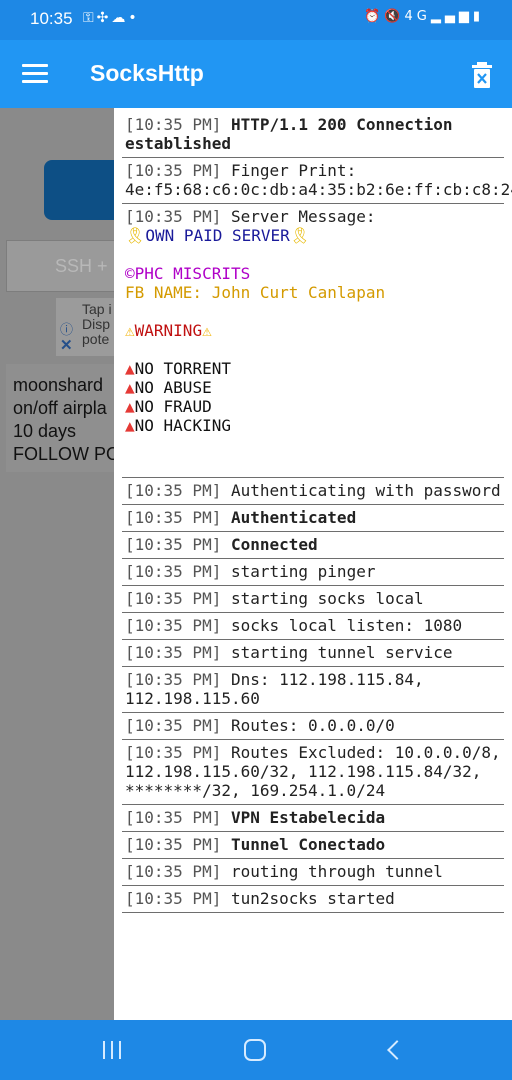 Image resolution: width=512 pixels, height=1080 pixels. Describe the element at coordinates (173, 387) in the screenshot. I see `rule-text: NO ABUSE` at that location.